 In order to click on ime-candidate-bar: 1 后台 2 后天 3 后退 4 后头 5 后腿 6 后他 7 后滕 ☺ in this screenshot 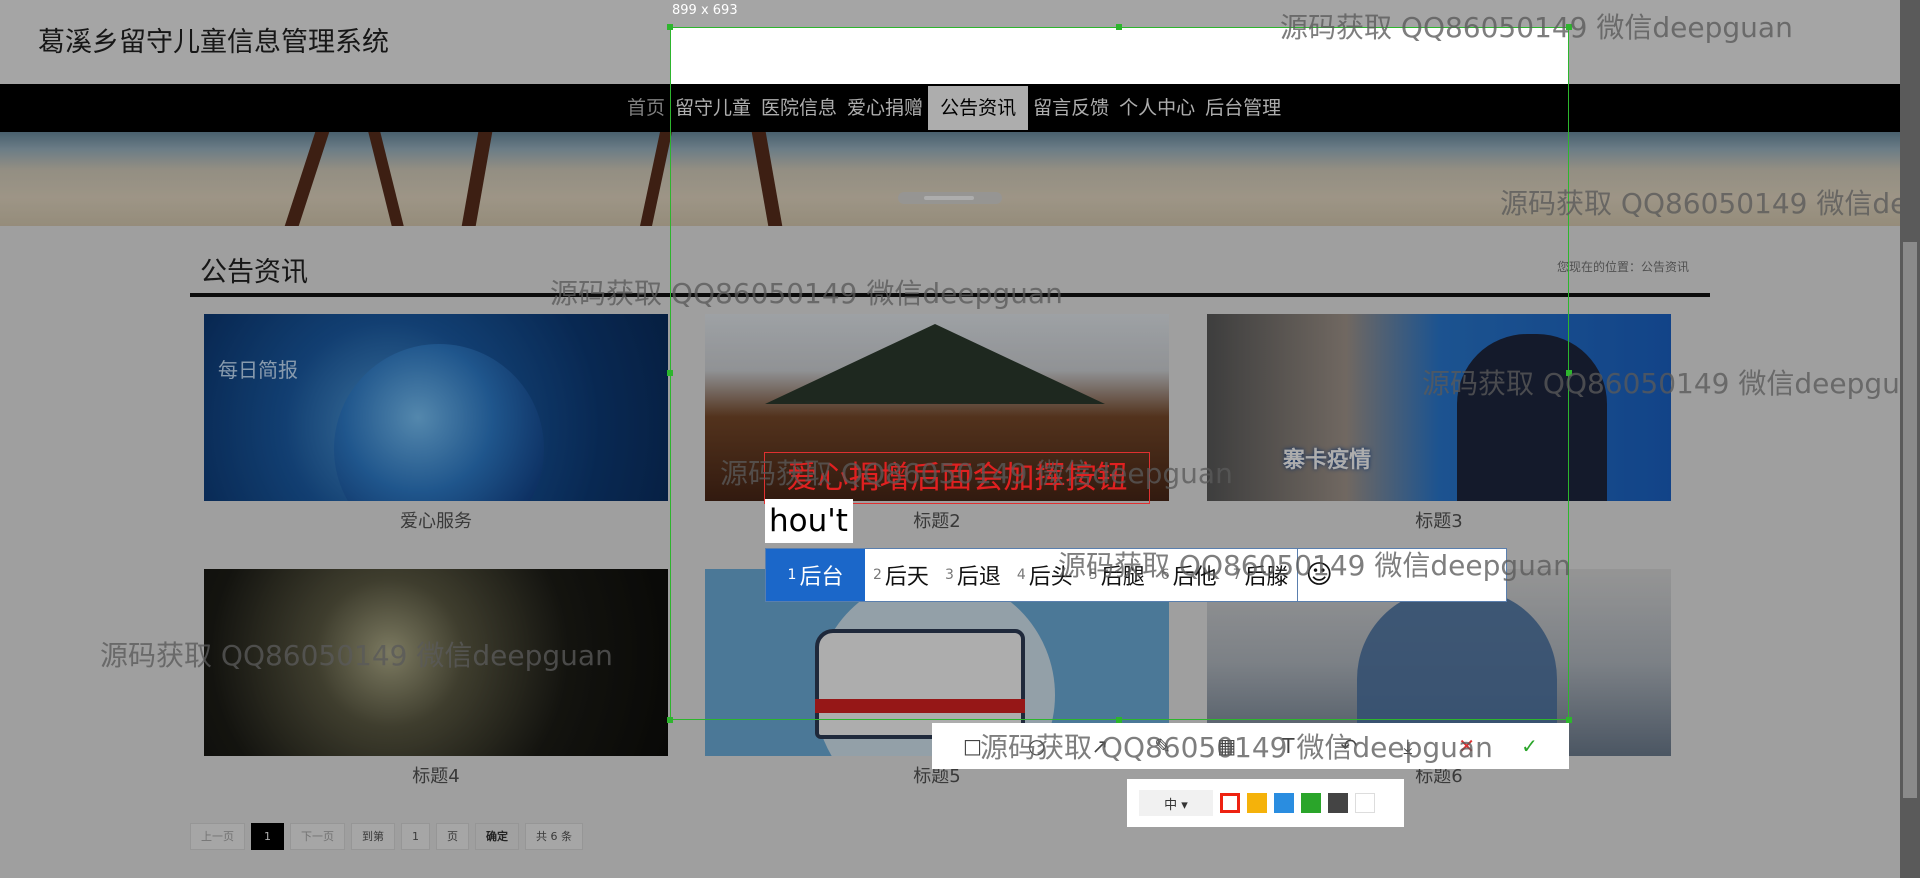, I will do `click(1136, 575)`.